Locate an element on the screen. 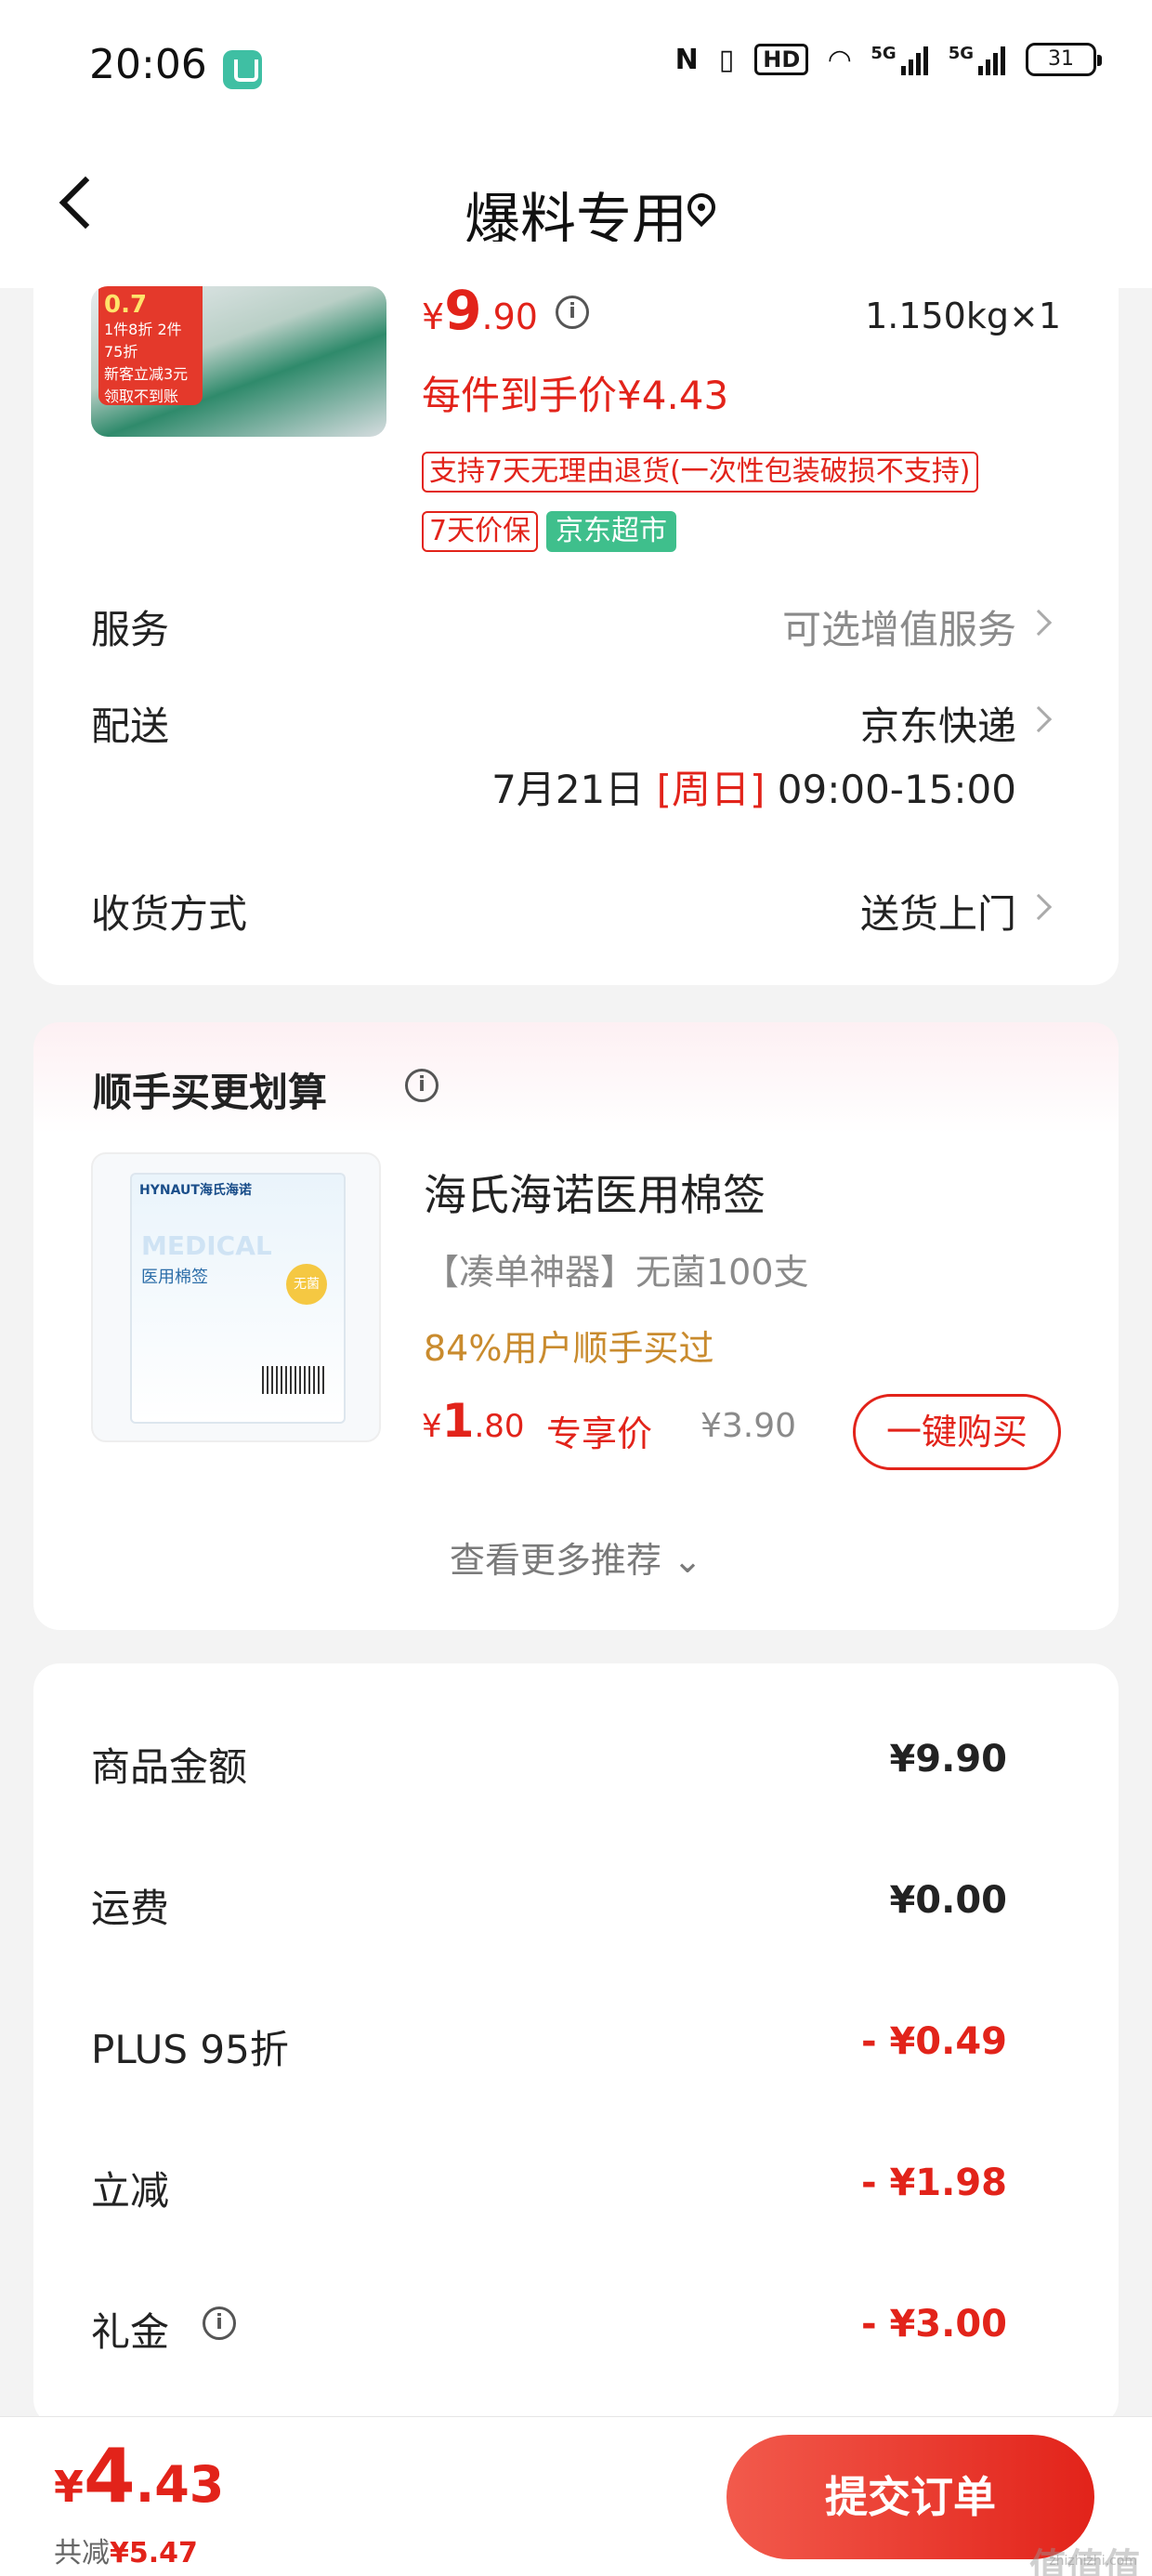 Image resolution: width=1152 pixels, height=2576 pixels. status-time: 20:06 is located at coordinates (148, 64).